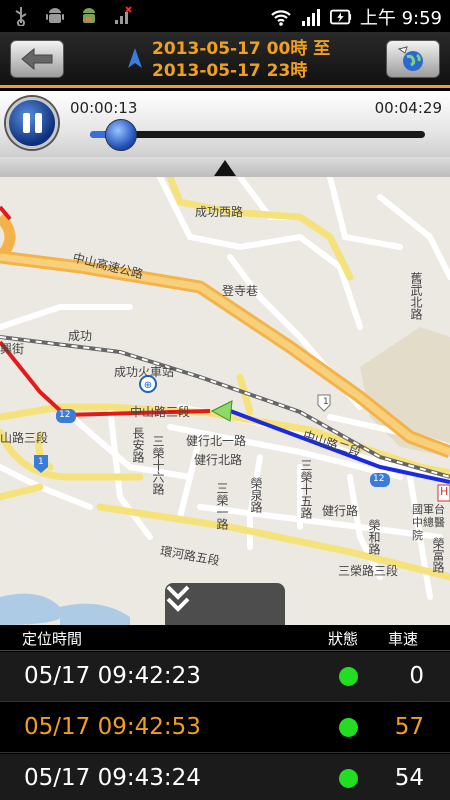 The height and width of the screenshot is (800, 450). Describe the element at coordinates (89, 16) in the screenshot. I see `android-debug-icon` at that location.